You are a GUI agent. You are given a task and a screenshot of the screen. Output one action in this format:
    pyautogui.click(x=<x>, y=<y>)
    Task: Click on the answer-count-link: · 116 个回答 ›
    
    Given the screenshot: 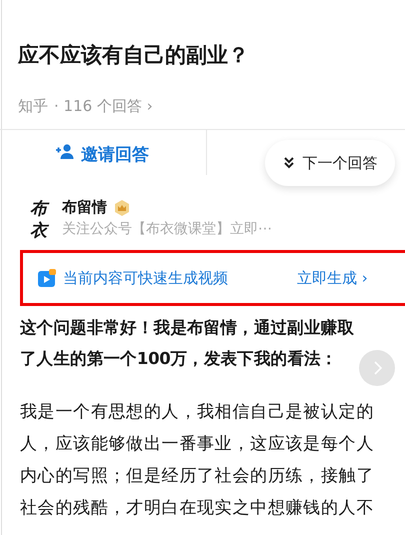 What is the action you would take?
    pyautogui.click(x=103, y=108)
    